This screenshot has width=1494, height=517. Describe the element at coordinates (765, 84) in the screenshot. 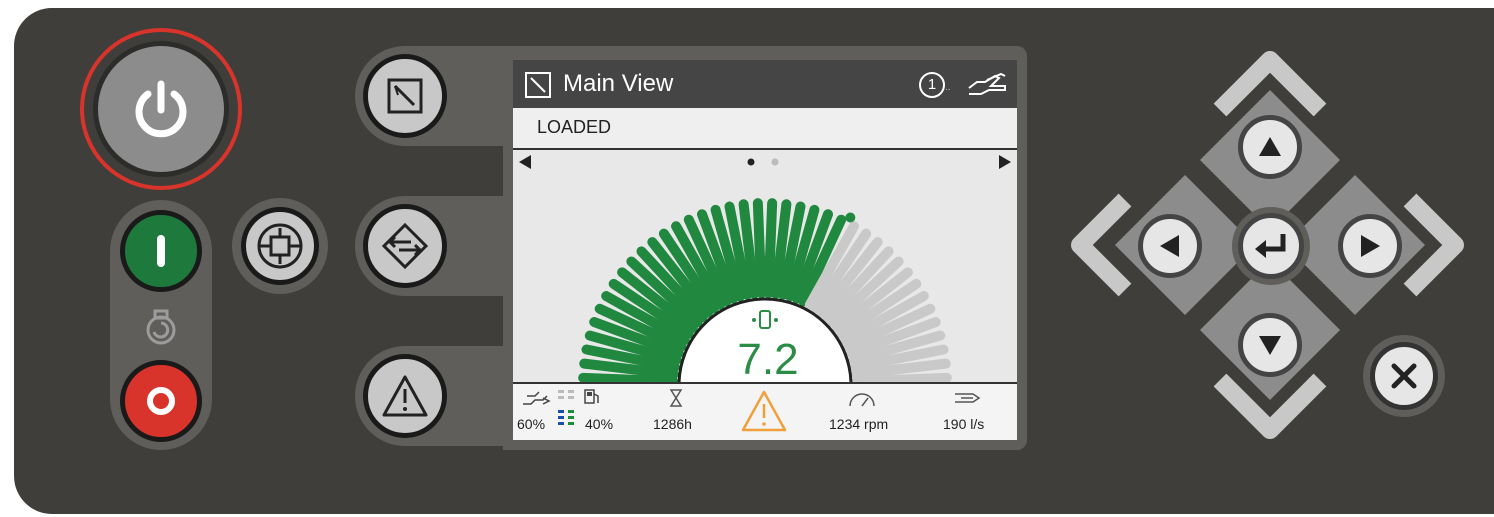

I see `screen-title-bar: Main View 1 ..` at that location.